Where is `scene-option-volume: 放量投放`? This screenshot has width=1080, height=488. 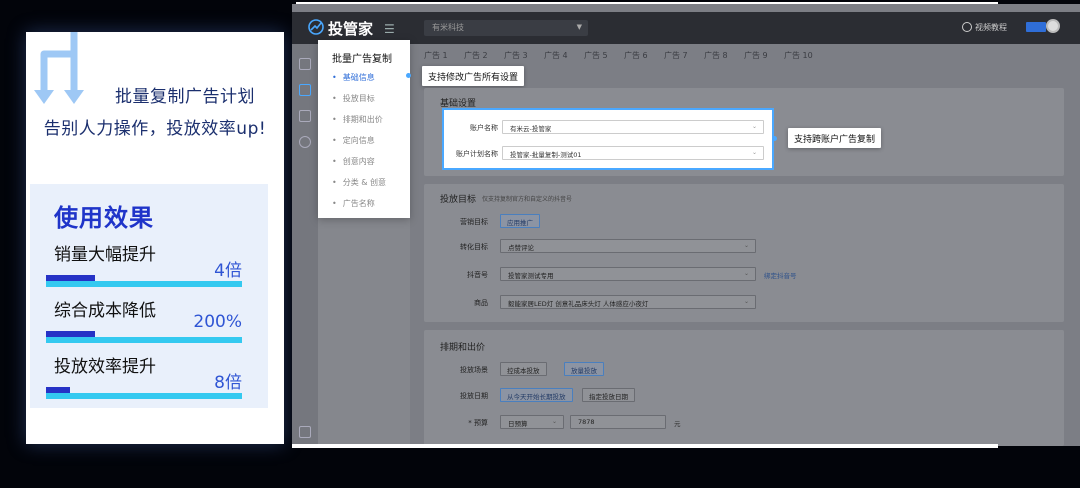 scene-option-volume: 放量投放 is located at coordinates (584, 369).